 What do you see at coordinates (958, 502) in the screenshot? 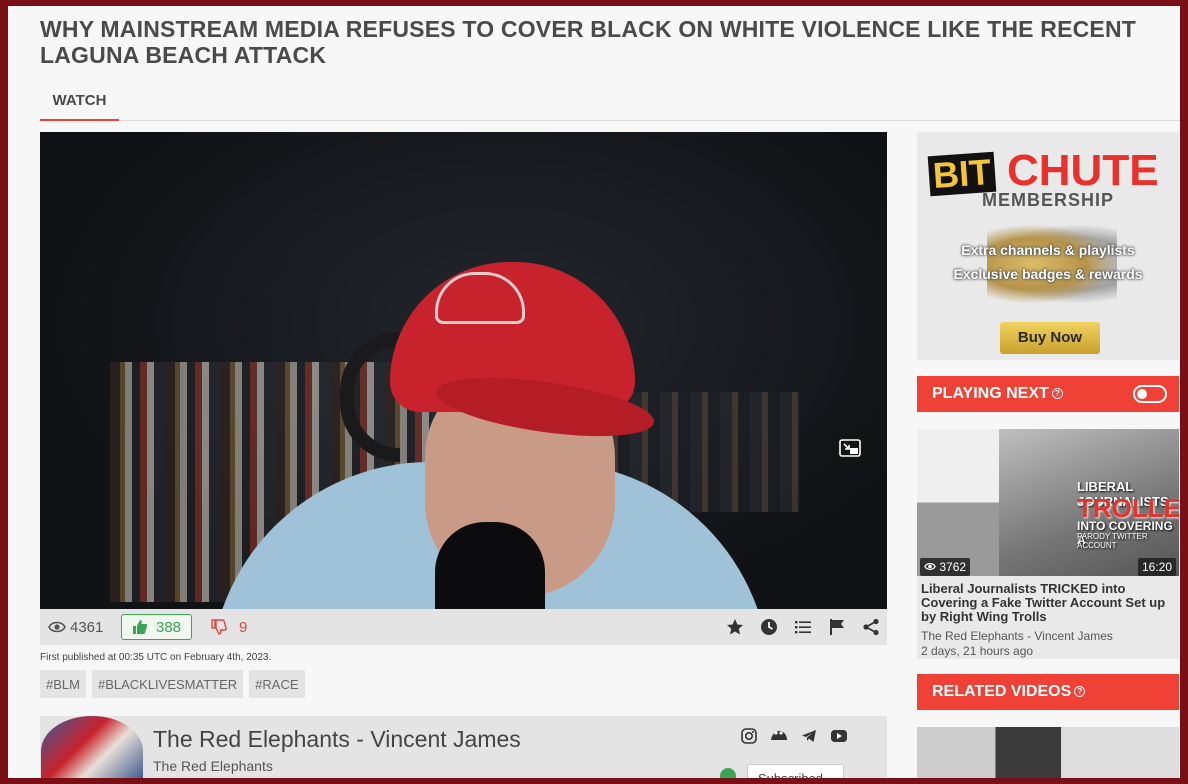
I see `thumbnail-left-panel` at bounding box center [958, 502].